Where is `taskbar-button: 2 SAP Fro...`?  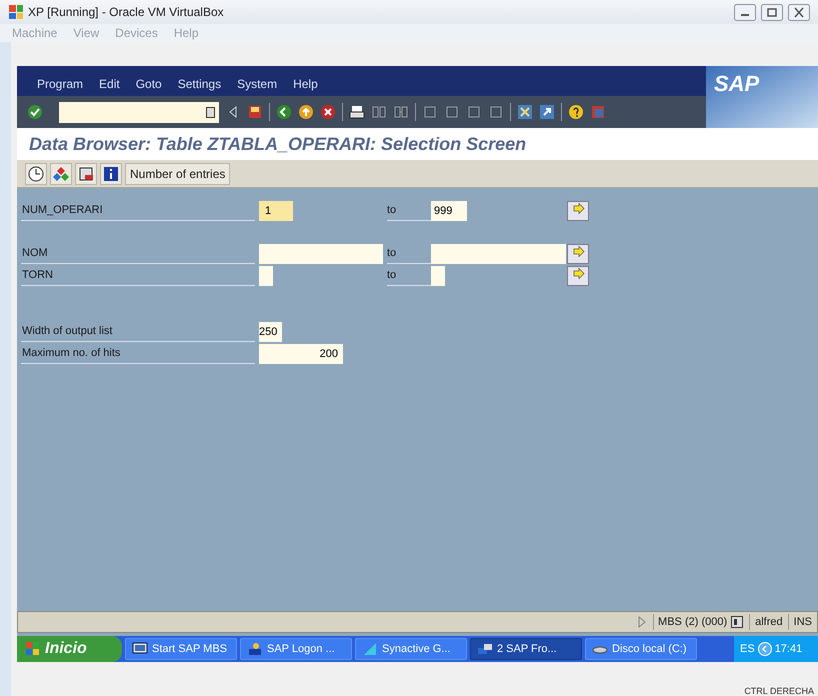
taskbar-button: 2 SAP Fro... is located at coordinates (526, 649).